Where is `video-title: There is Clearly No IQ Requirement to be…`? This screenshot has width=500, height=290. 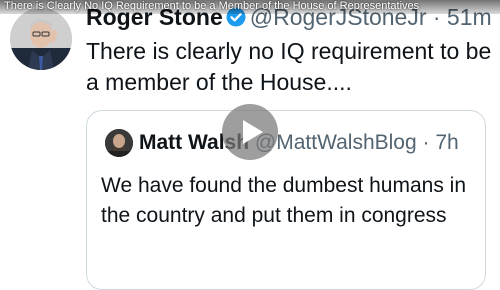
video-title: There is Clearly No IQ Requirement to be… is located at coordinates (212, 6).